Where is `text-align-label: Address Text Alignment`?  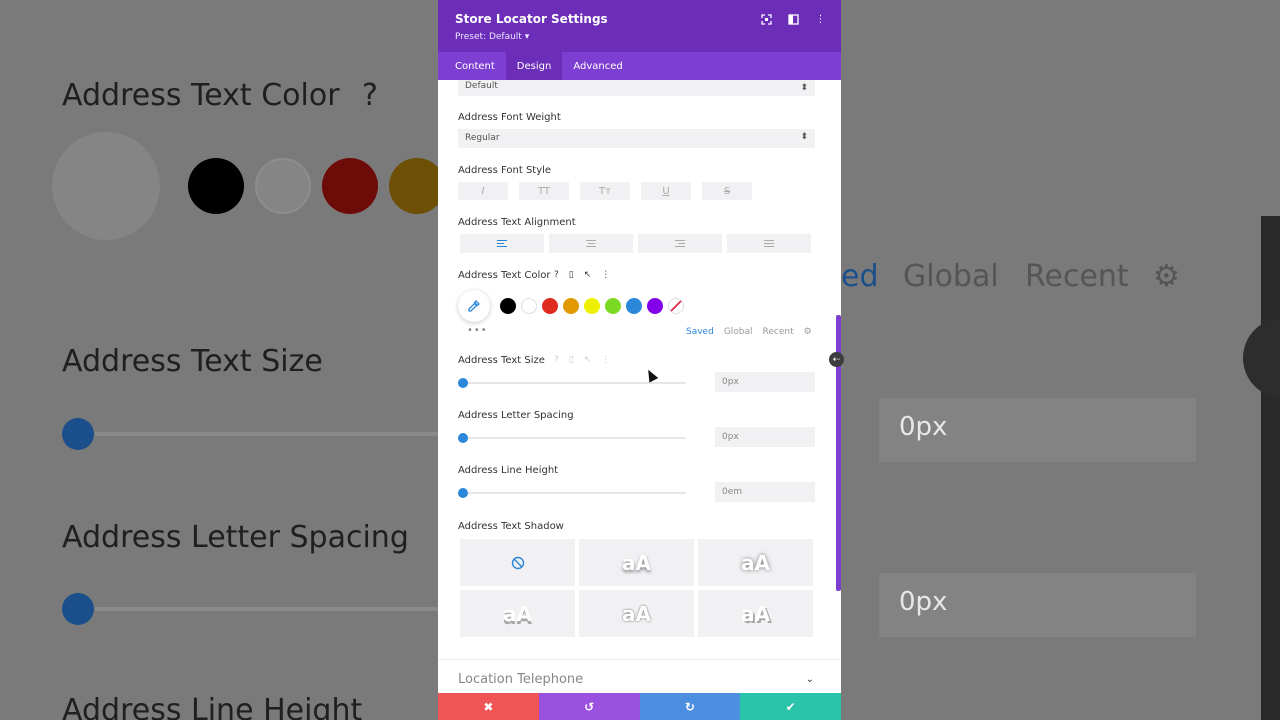
text-align-label: Address Text Alignment is located at coordinates (517, 222).